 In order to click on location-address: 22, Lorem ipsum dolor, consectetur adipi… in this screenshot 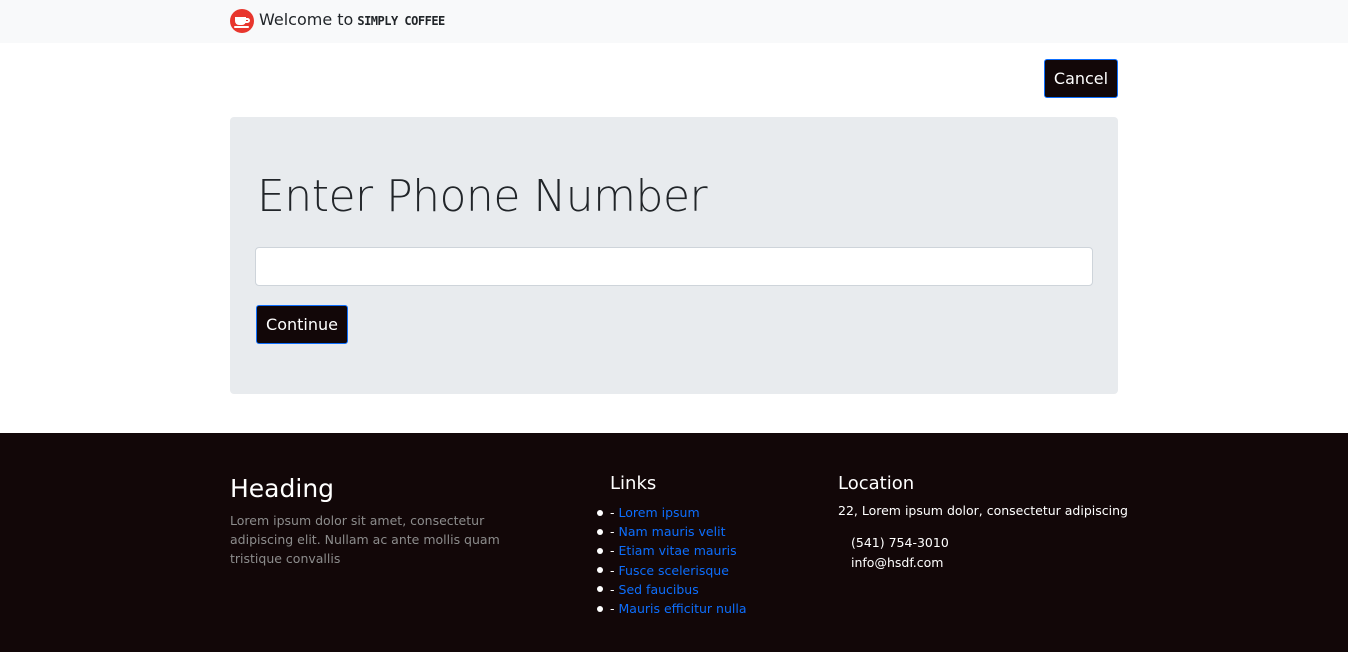, I will do `click(983, 510)`.